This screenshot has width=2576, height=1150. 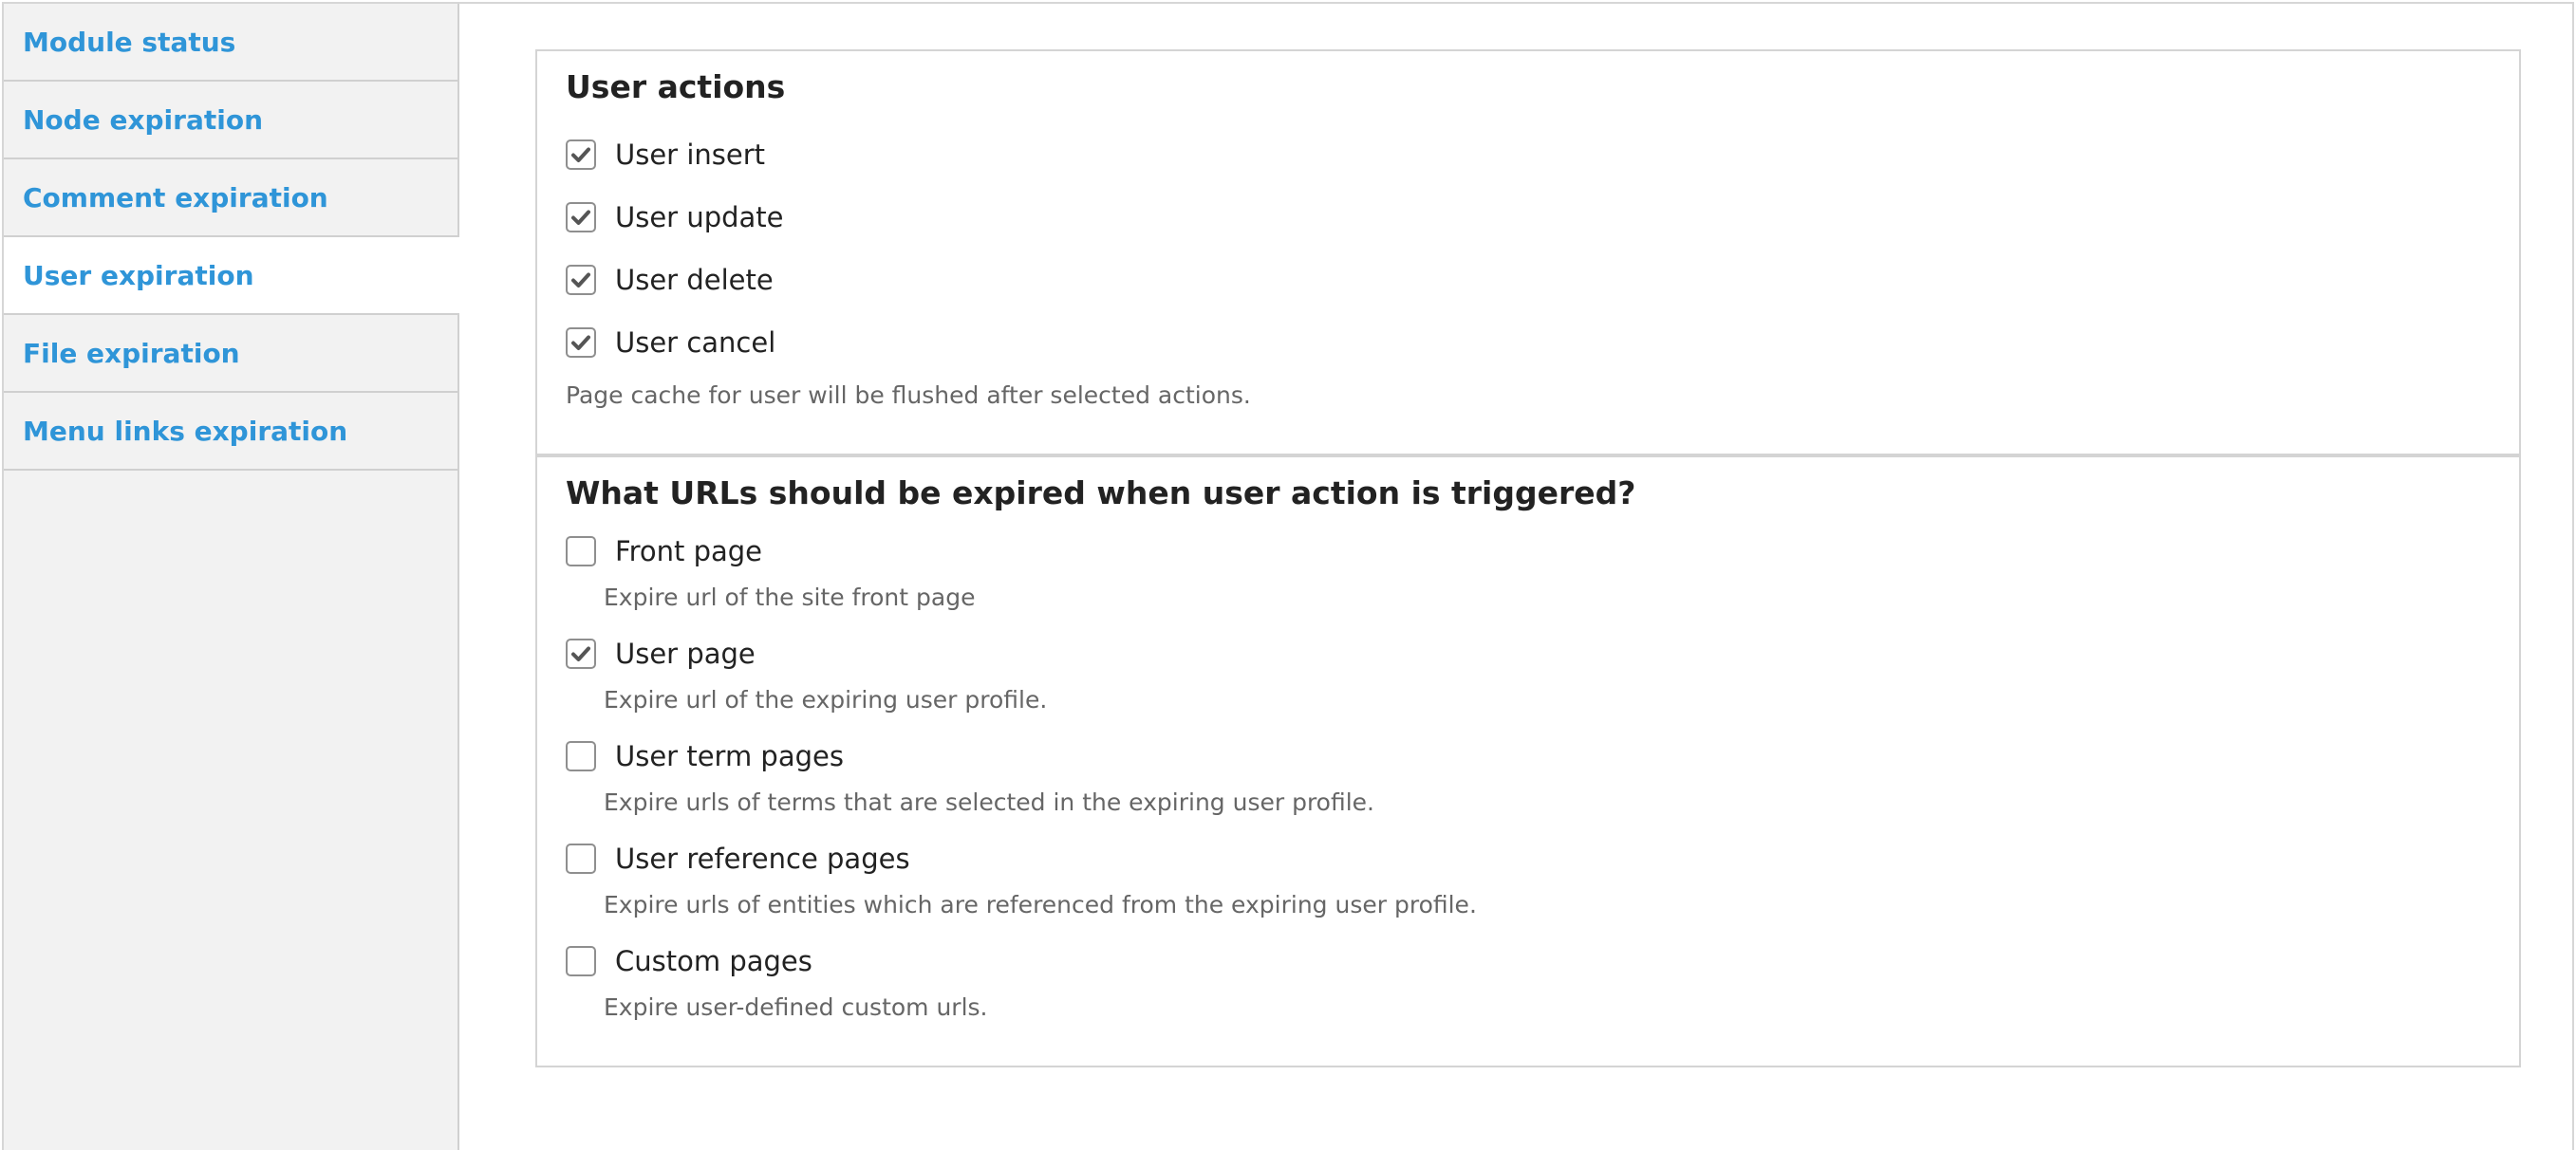 I want to click on user-update-checkbox, so click(x=581, y=217).